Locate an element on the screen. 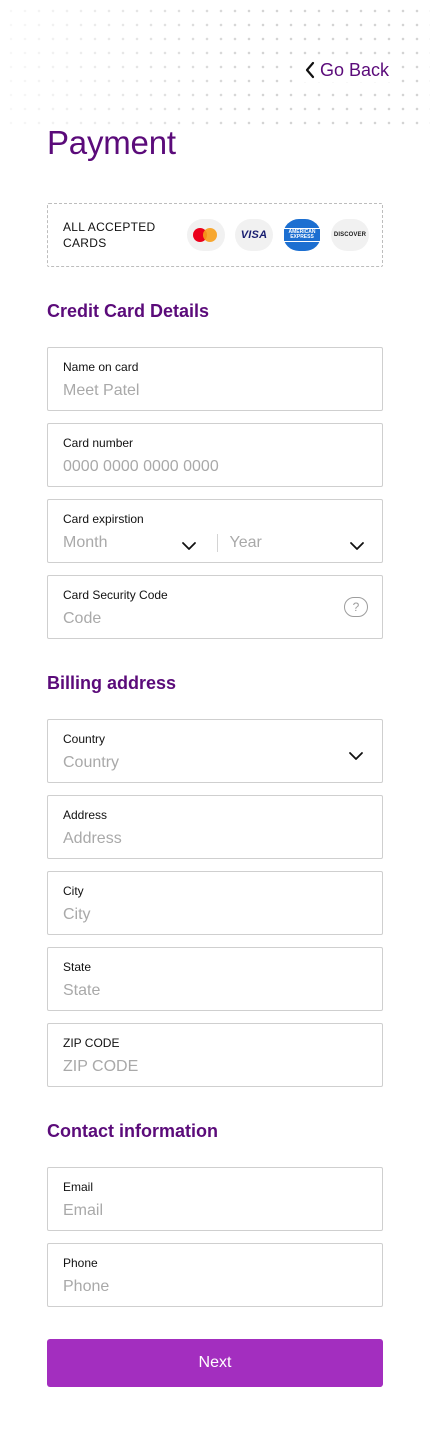 Image resolution: width=430 pixels, height=1454 pixels. phone-field: Phone is located at coordinates (215, 1275).